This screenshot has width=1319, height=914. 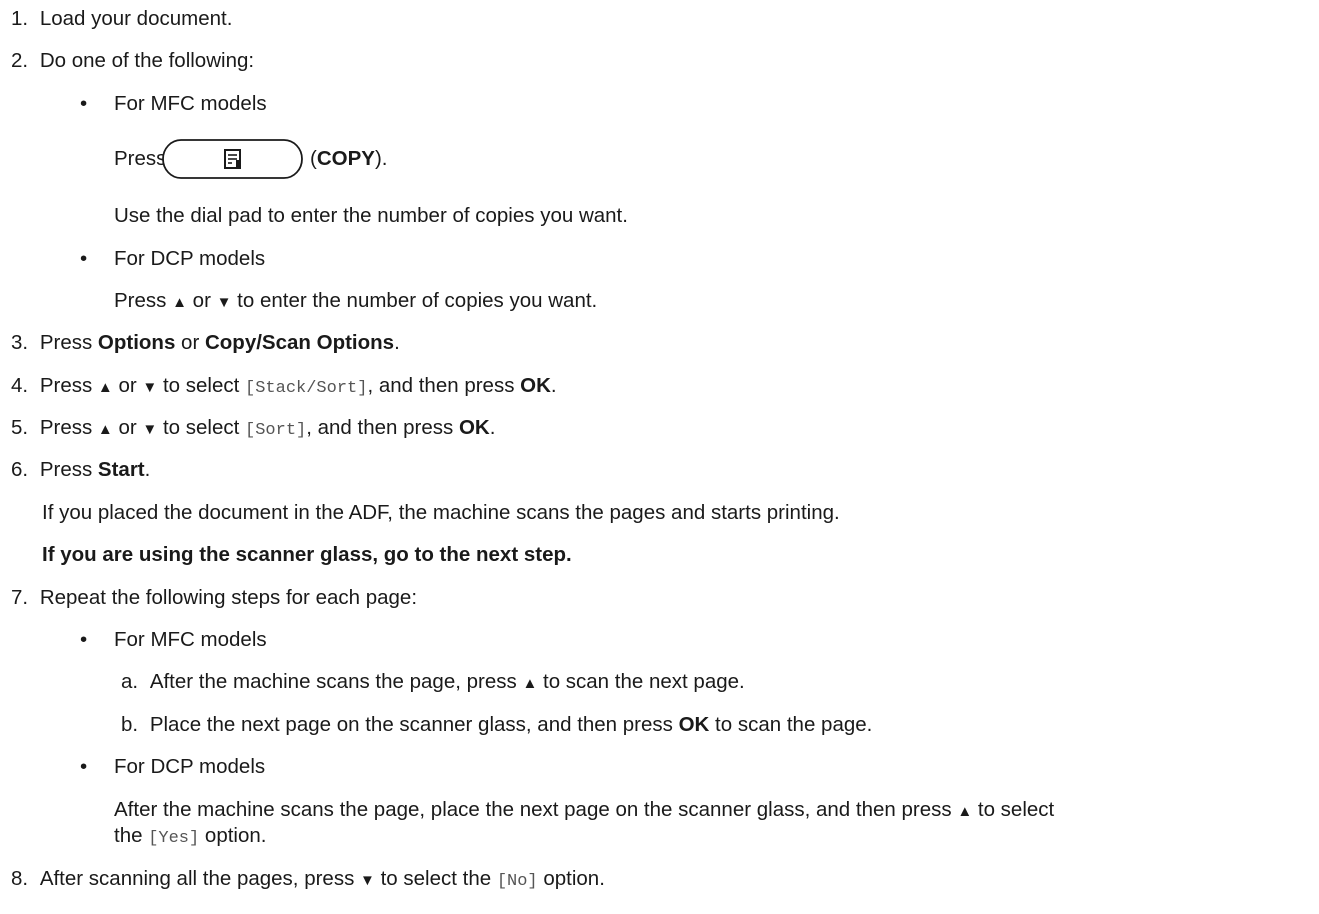 I want to click on dcp-heading: For DCP models, so click(x=190, y=258).